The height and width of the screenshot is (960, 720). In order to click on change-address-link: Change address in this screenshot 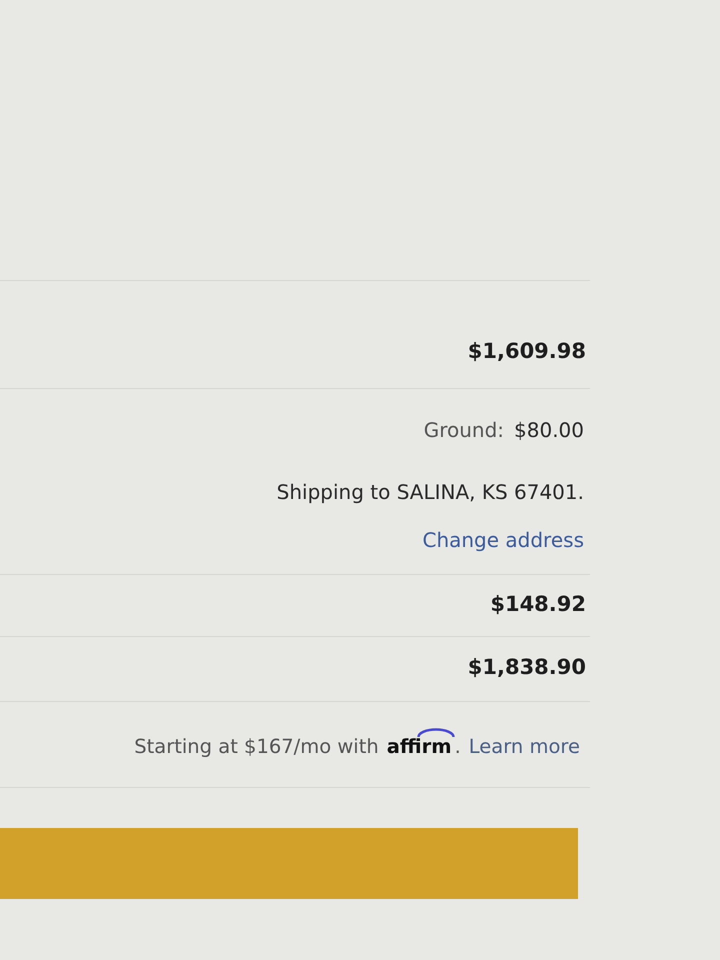, I will do `click(503, 540)`.